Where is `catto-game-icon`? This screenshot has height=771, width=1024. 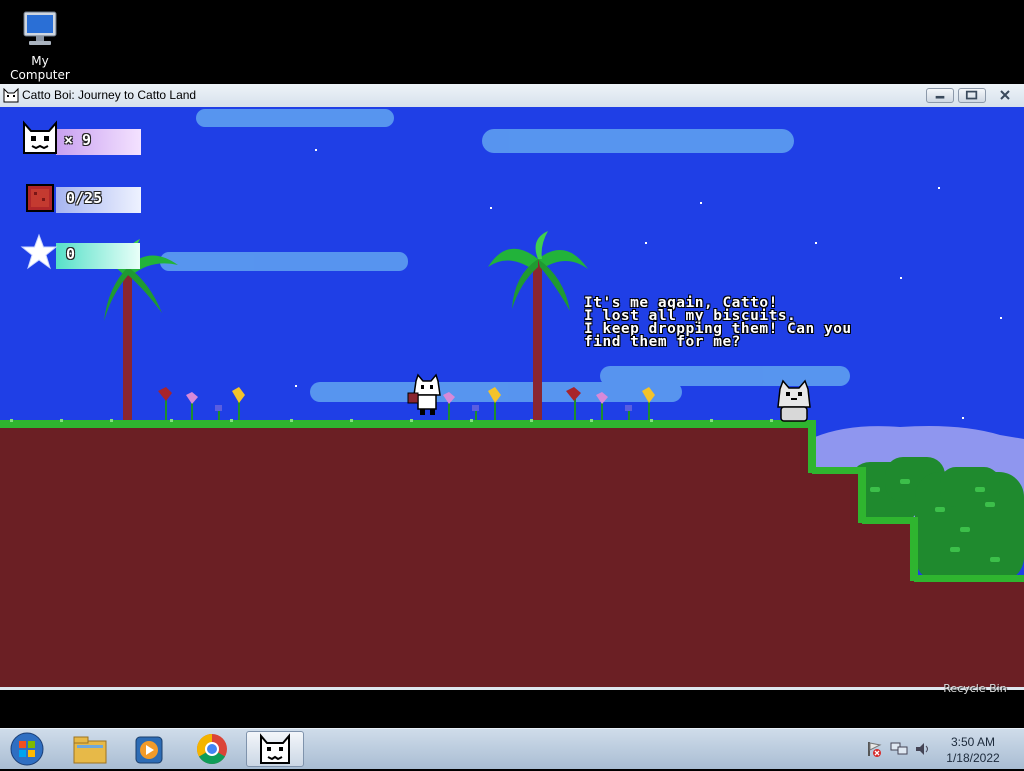
catto-game-icon is located at coordinates (275, 748).